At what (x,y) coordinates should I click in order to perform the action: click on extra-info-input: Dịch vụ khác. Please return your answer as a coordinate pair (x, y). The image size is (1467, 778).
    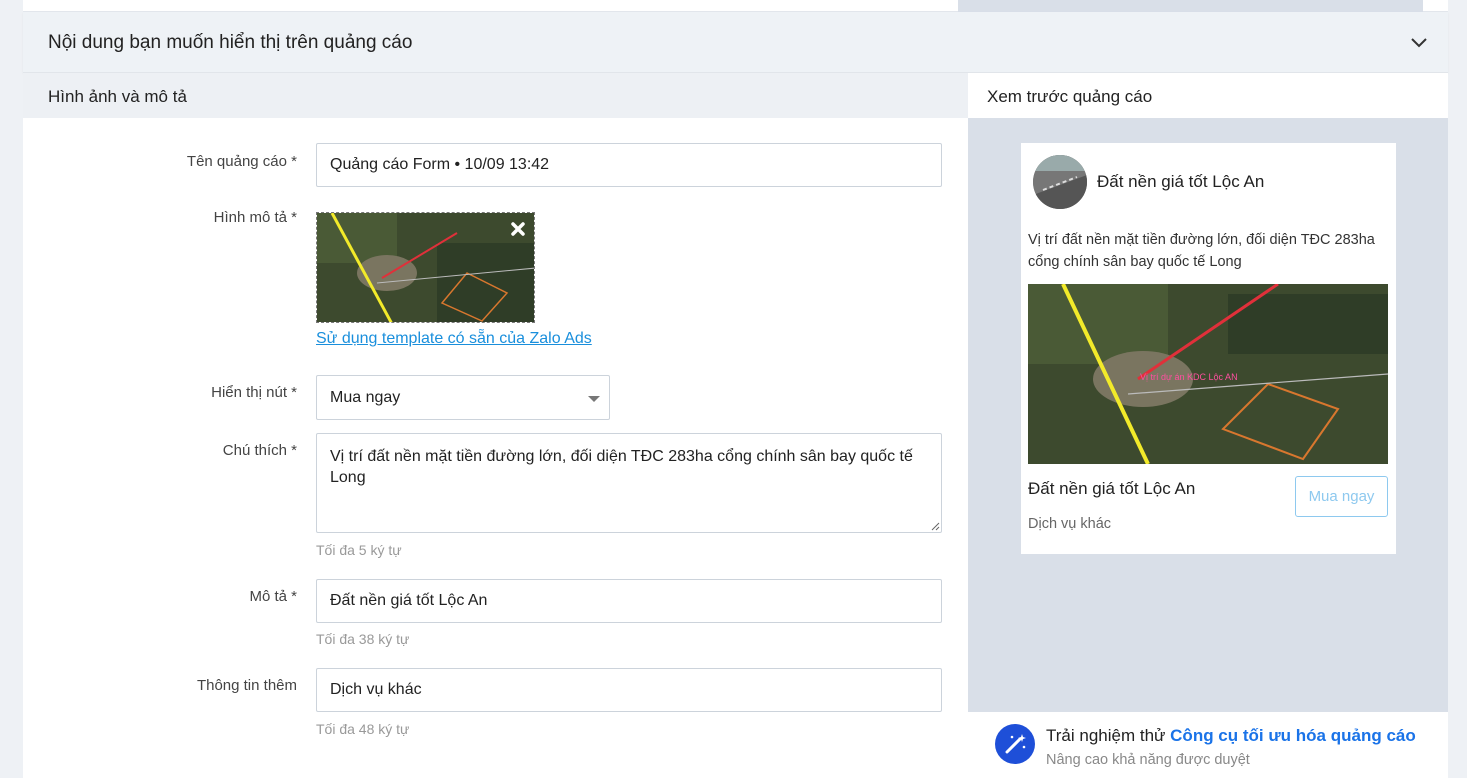
    Looking at the image, I should click on (629, 690).